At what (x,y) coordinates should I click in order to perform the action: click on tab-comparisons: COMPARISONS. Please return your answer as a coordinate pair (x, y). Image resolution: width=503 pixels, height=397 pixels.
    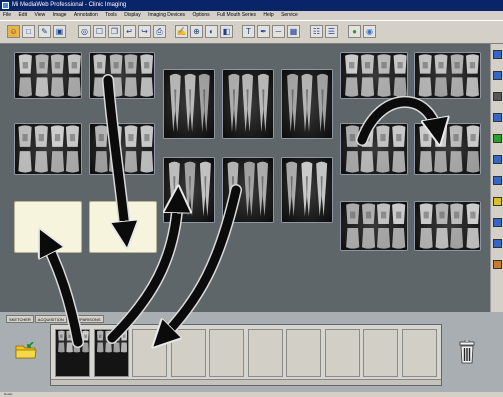
    Looking at the image, I should click on (85, 319).